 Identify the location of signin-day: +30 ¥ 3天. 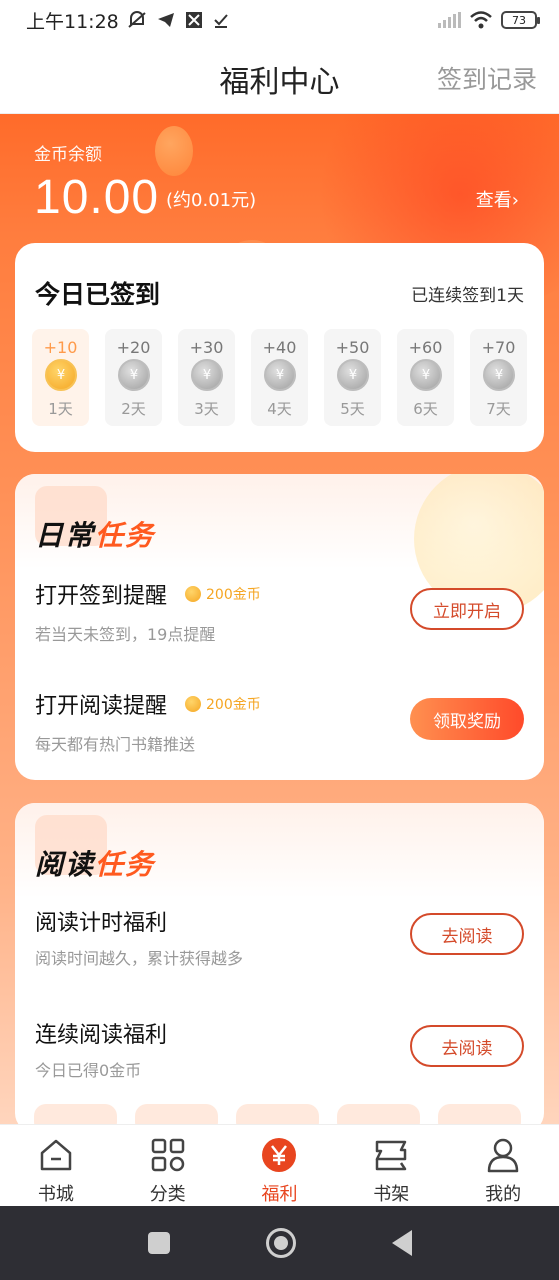
(206, 377).